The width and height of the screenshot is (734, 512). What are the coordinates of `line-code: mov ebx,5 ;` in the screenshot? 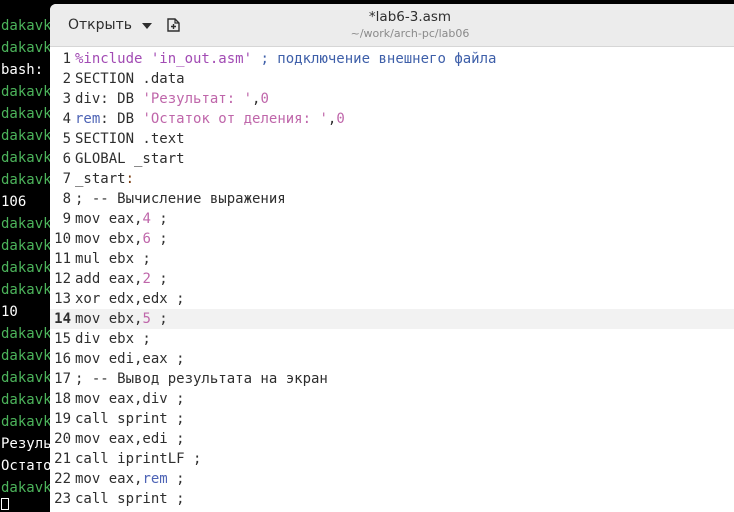 It's located at (121, 319).